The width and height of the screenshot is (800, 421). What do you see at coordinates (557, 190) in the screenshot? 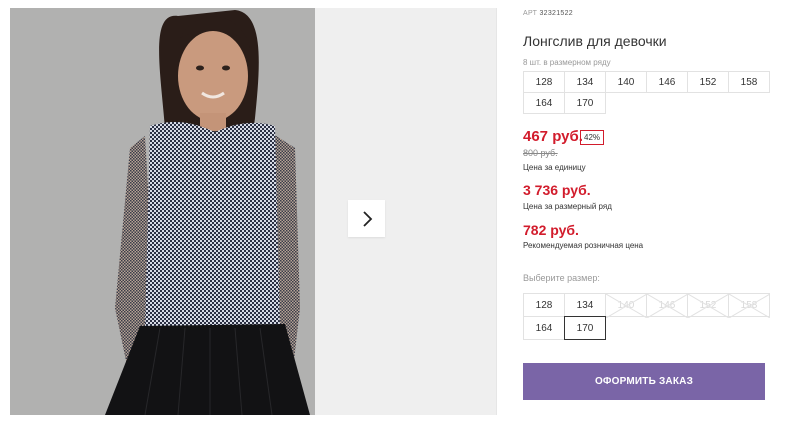
I see `set-price: 3 736 руб.` at bounding box center [557, 190].